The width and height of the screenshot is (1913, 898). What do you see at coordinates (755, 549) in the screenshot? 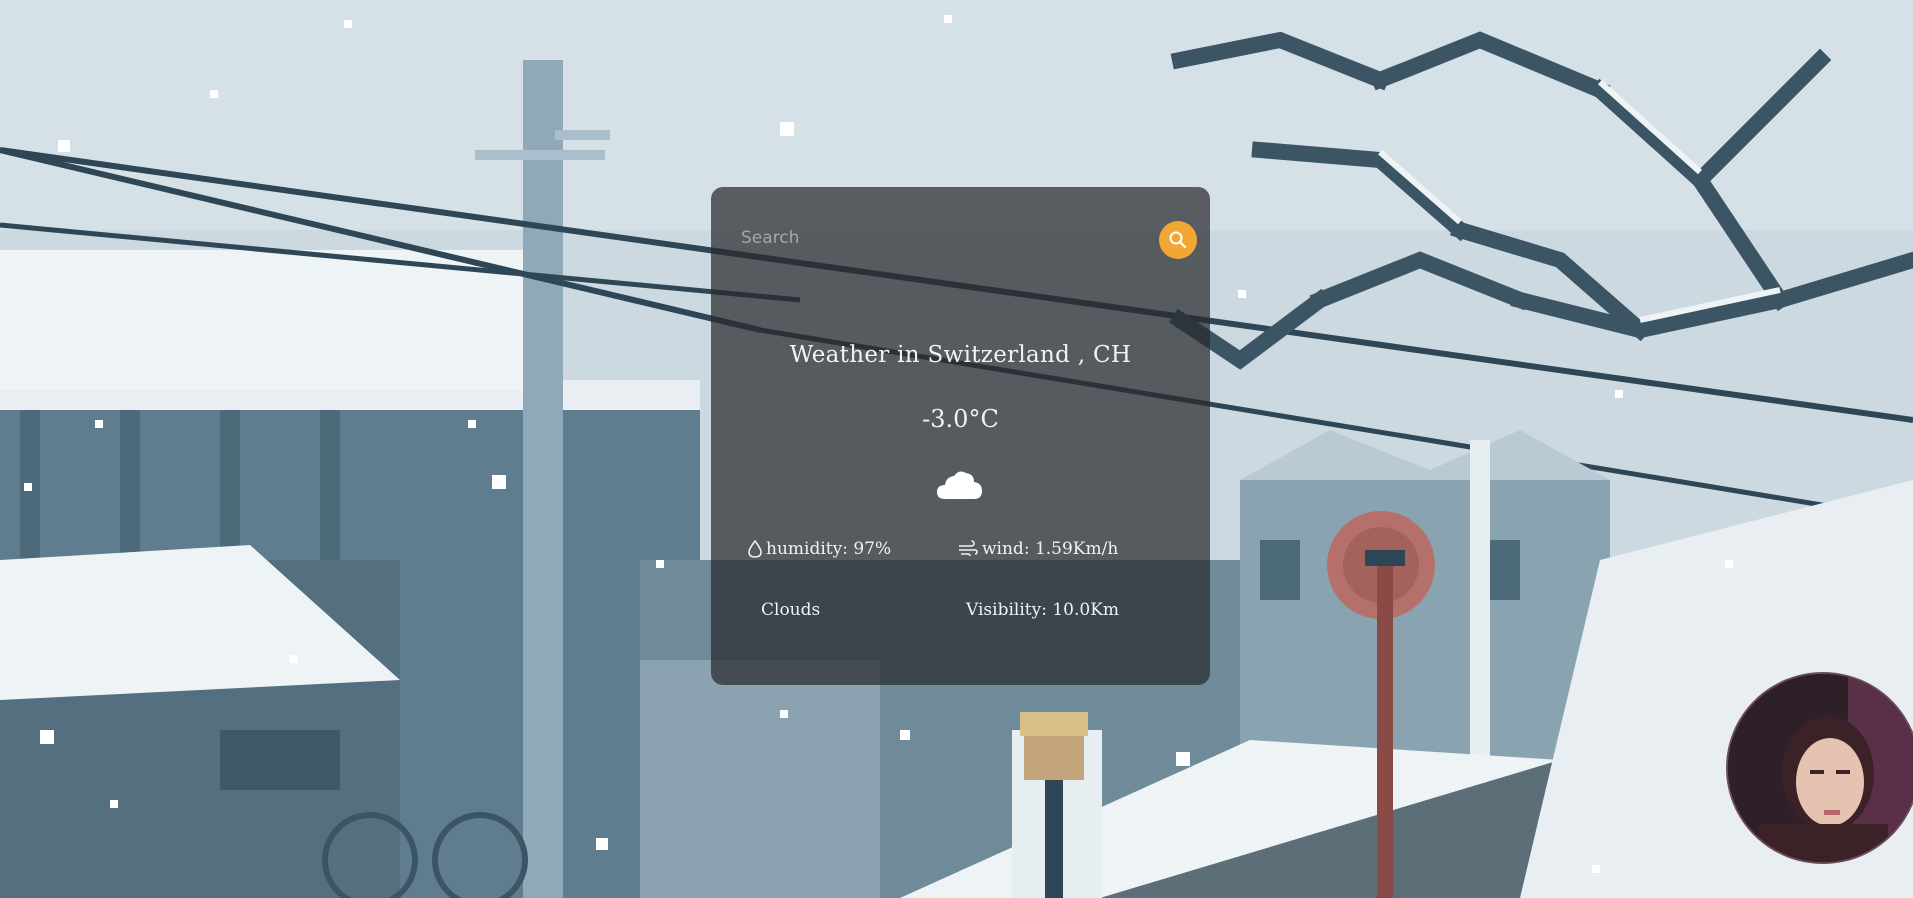
I see `droplet-icon` at bounding box center [755, 549].